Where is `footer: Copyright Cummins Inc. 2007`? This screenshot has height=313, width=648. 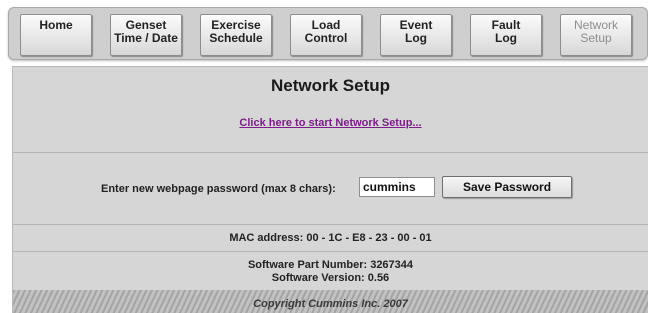 footer: Copyright Cummins Inc. 2007 is located at coordinates (330, 301).